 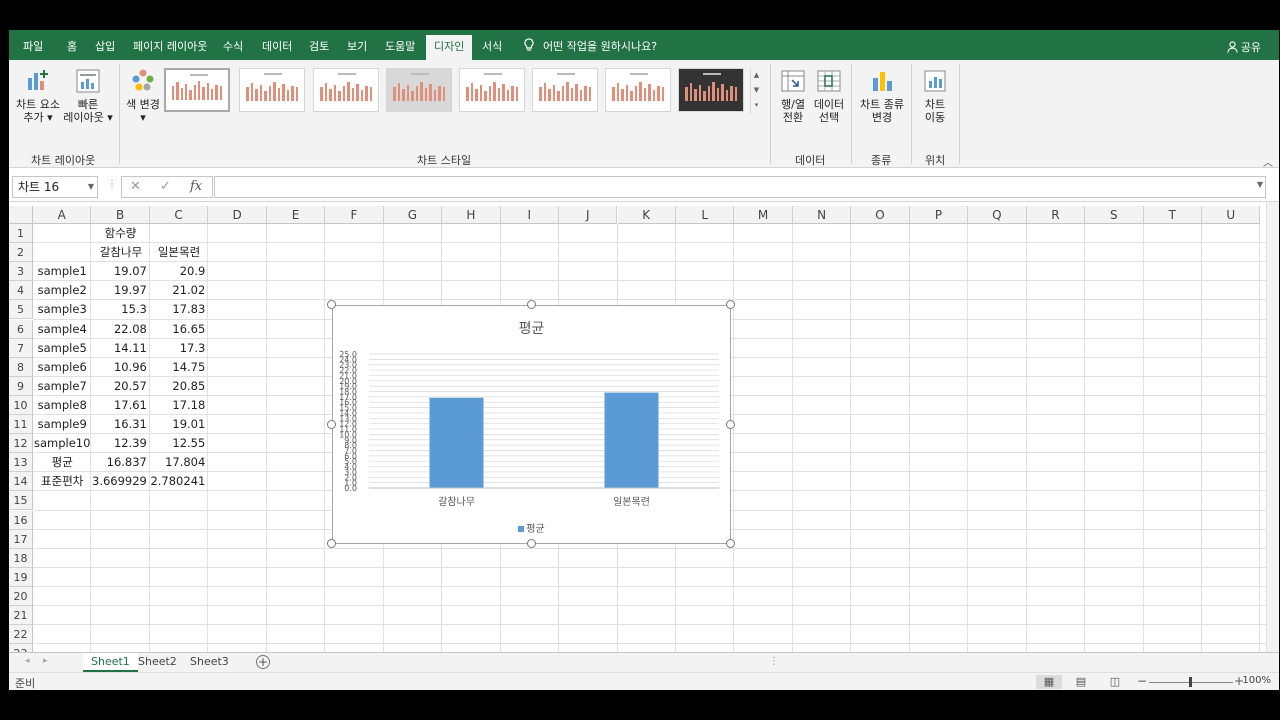 What do you see at coordinates (763, 215) in the screenshot?
I see `column-header: M` at bounding box center [763, 215].